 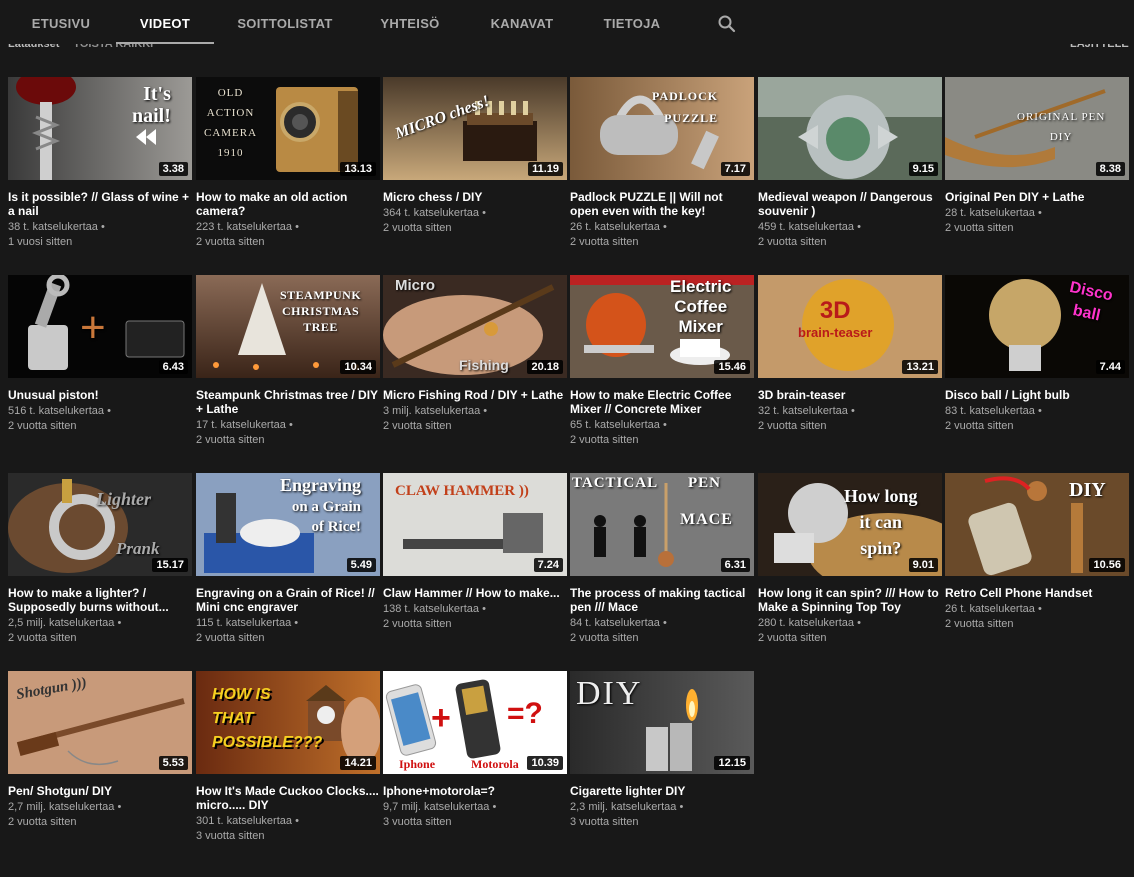 What do you see at coordinates (475, 524) in the screenshot?
I see `video-thumbnail: CLAW HAMMER )) 7.24` at bounding box center [475, 524].